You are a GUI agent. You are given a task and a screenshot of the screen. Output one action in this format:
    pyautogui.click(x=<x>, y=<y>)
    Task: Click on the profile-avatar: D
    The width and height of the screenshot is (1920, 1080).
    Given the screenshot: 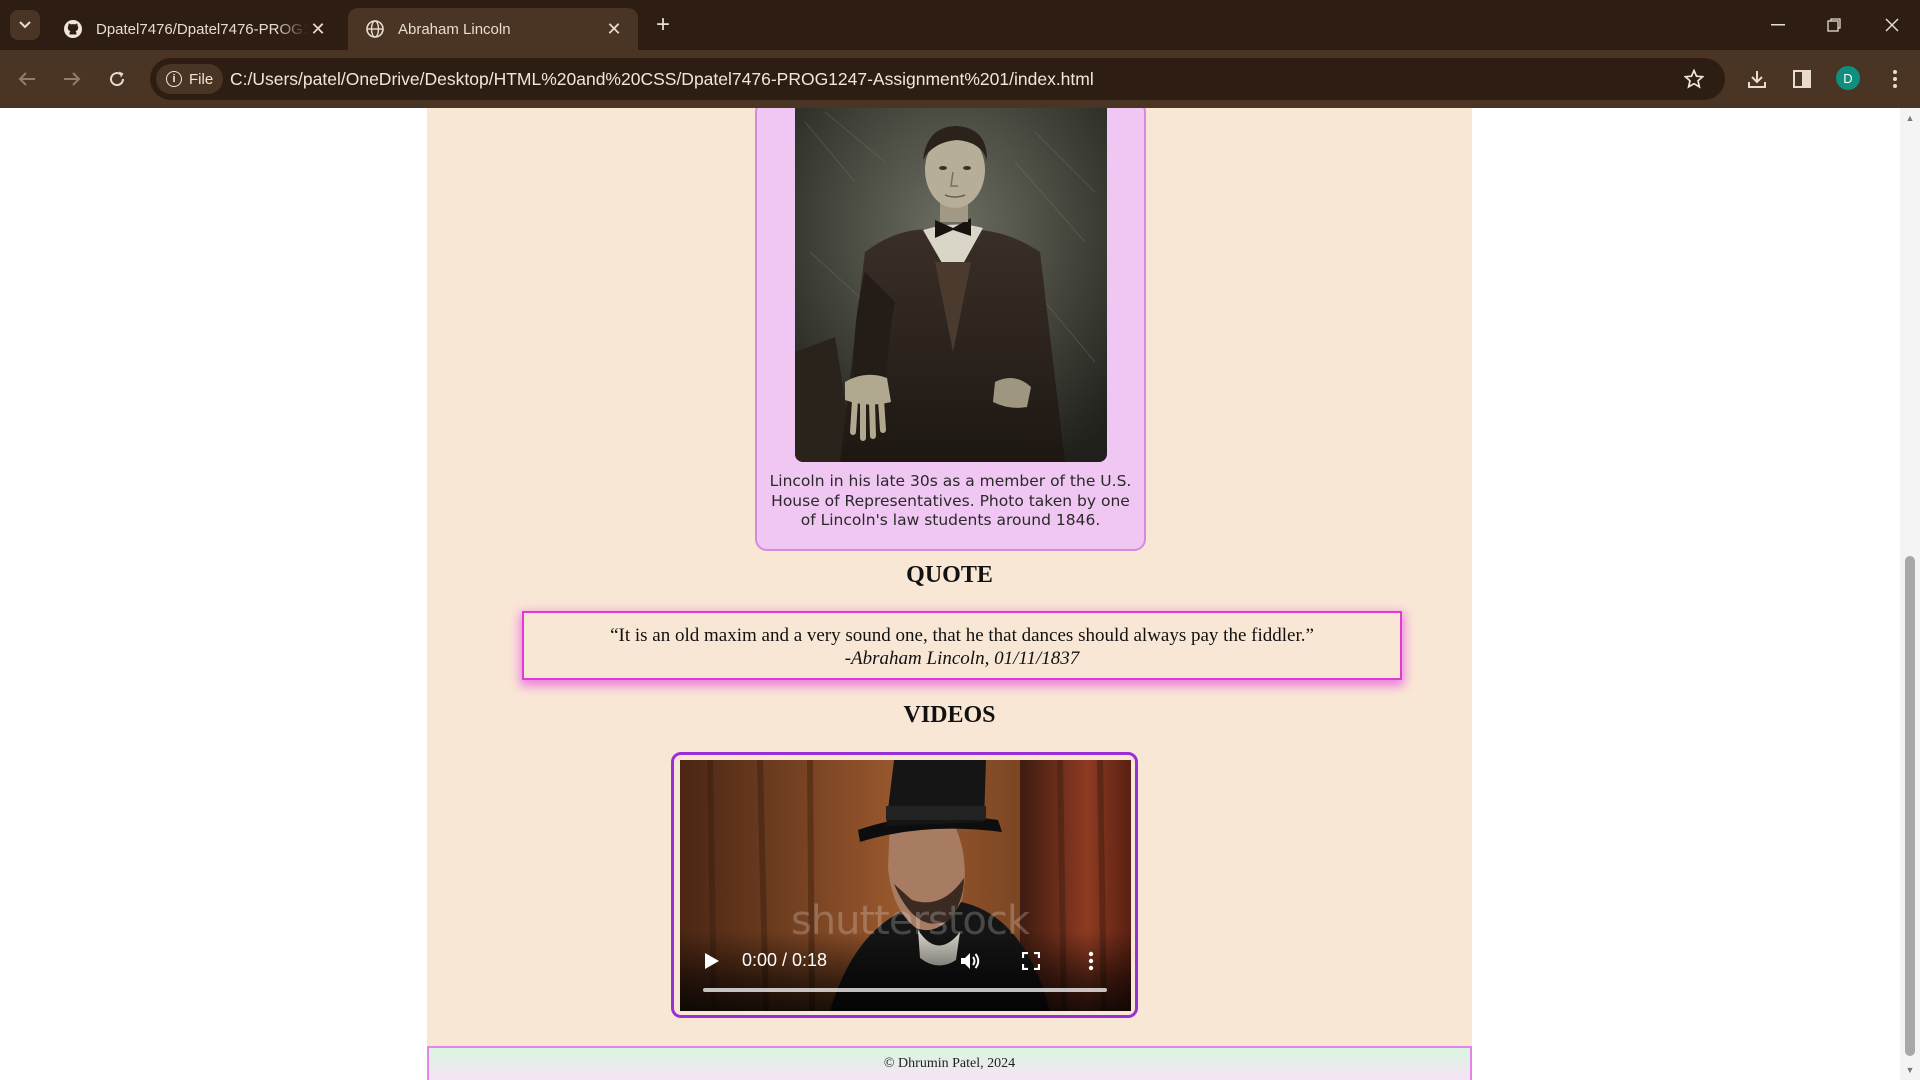 What is the action you would take?
    pyautogui.click(x=1848, y=78)
    